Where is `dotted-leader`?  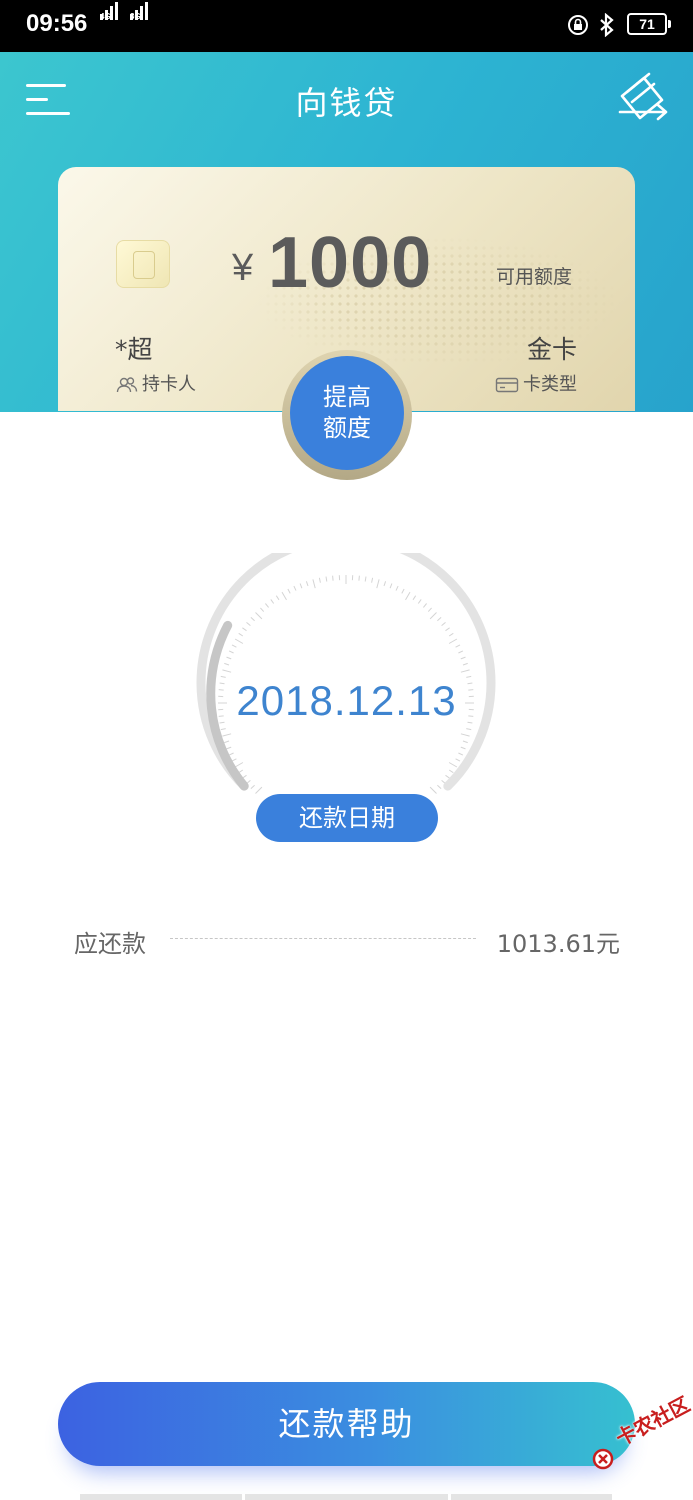 dotted-leader is located at coordinates (323, 938).